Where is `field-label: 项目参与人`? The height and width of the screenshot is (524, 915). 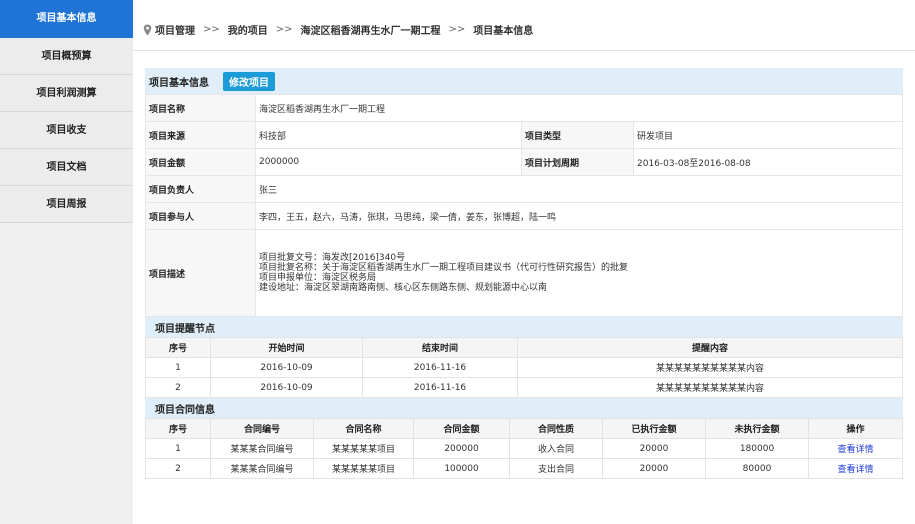
field-label: 项目参与人 is located at coordinates (200, 216).